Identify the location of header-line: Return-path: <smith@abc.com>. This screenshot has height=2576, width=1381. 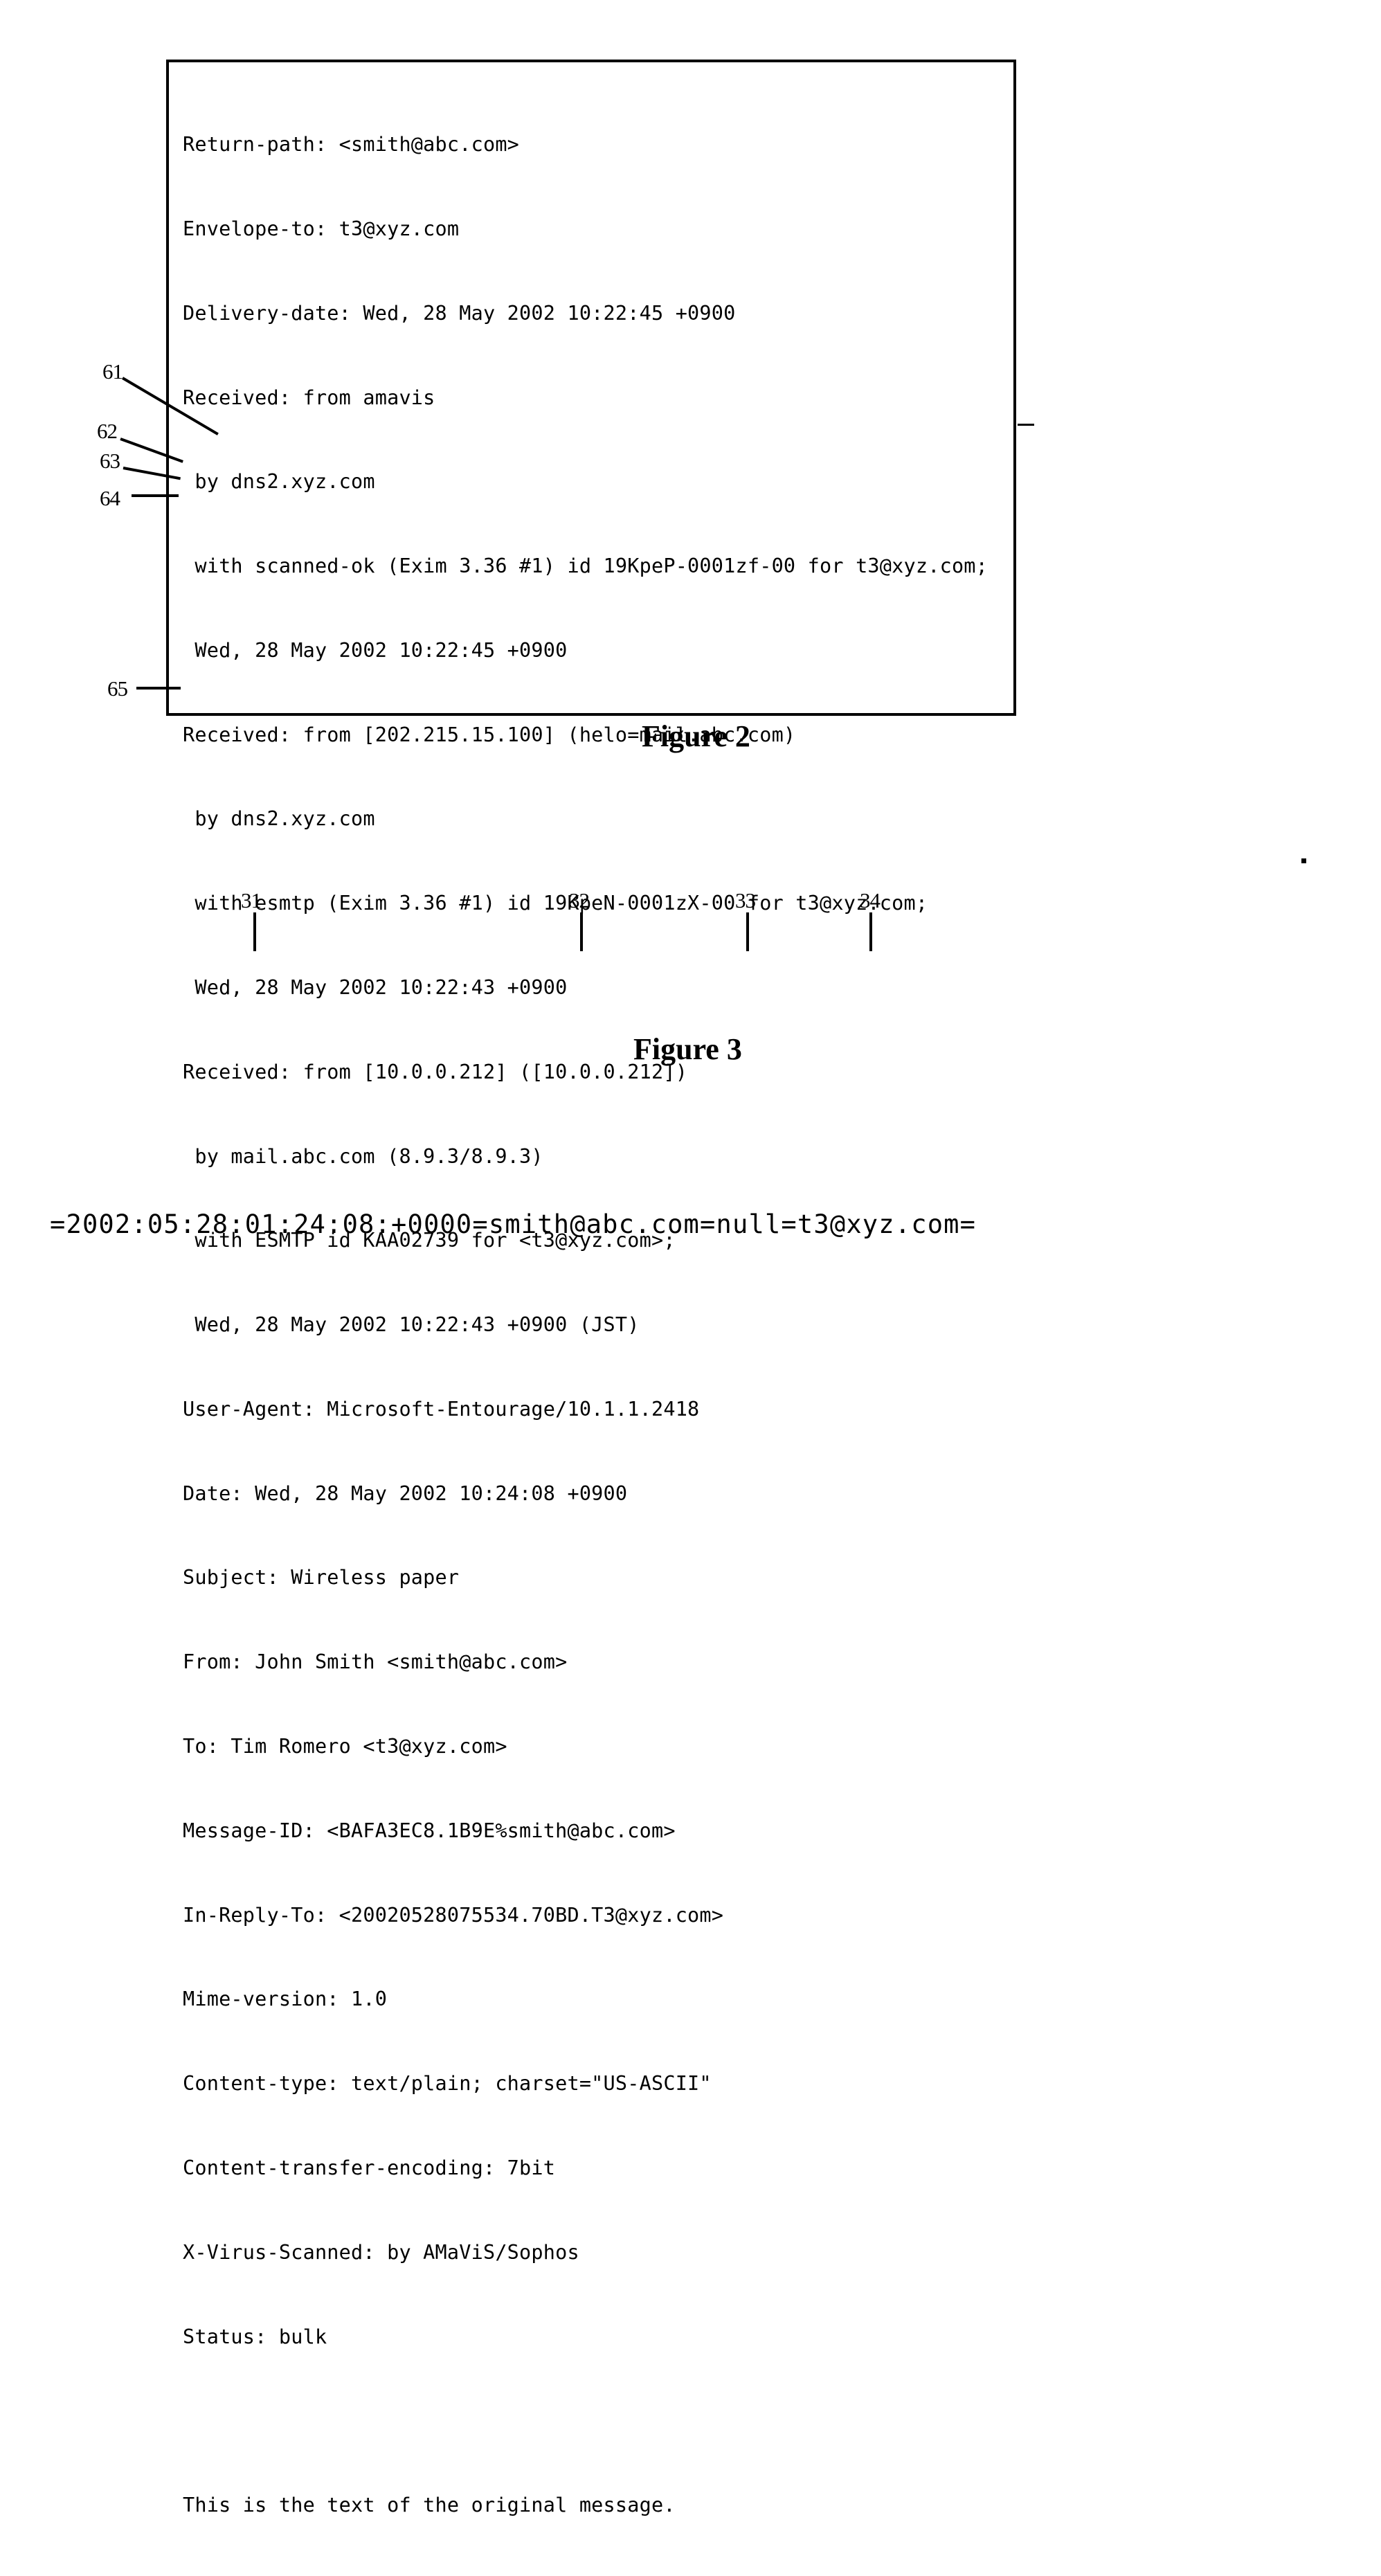
(351, 144).